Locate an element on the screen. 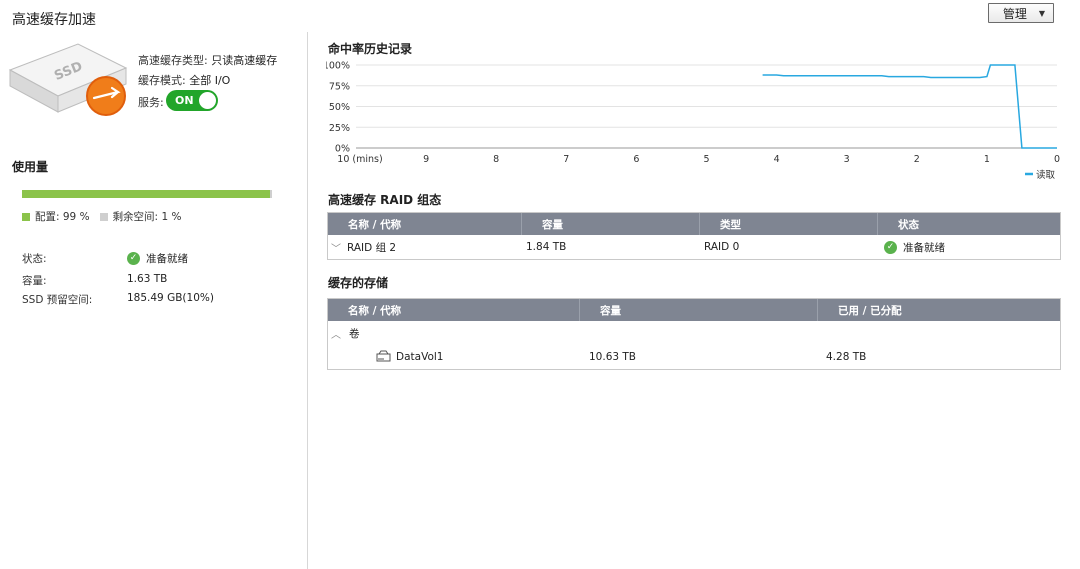  usage-legend: 配置: 99 % 剩余空间: 1 % is located at coordinates (101, 216).